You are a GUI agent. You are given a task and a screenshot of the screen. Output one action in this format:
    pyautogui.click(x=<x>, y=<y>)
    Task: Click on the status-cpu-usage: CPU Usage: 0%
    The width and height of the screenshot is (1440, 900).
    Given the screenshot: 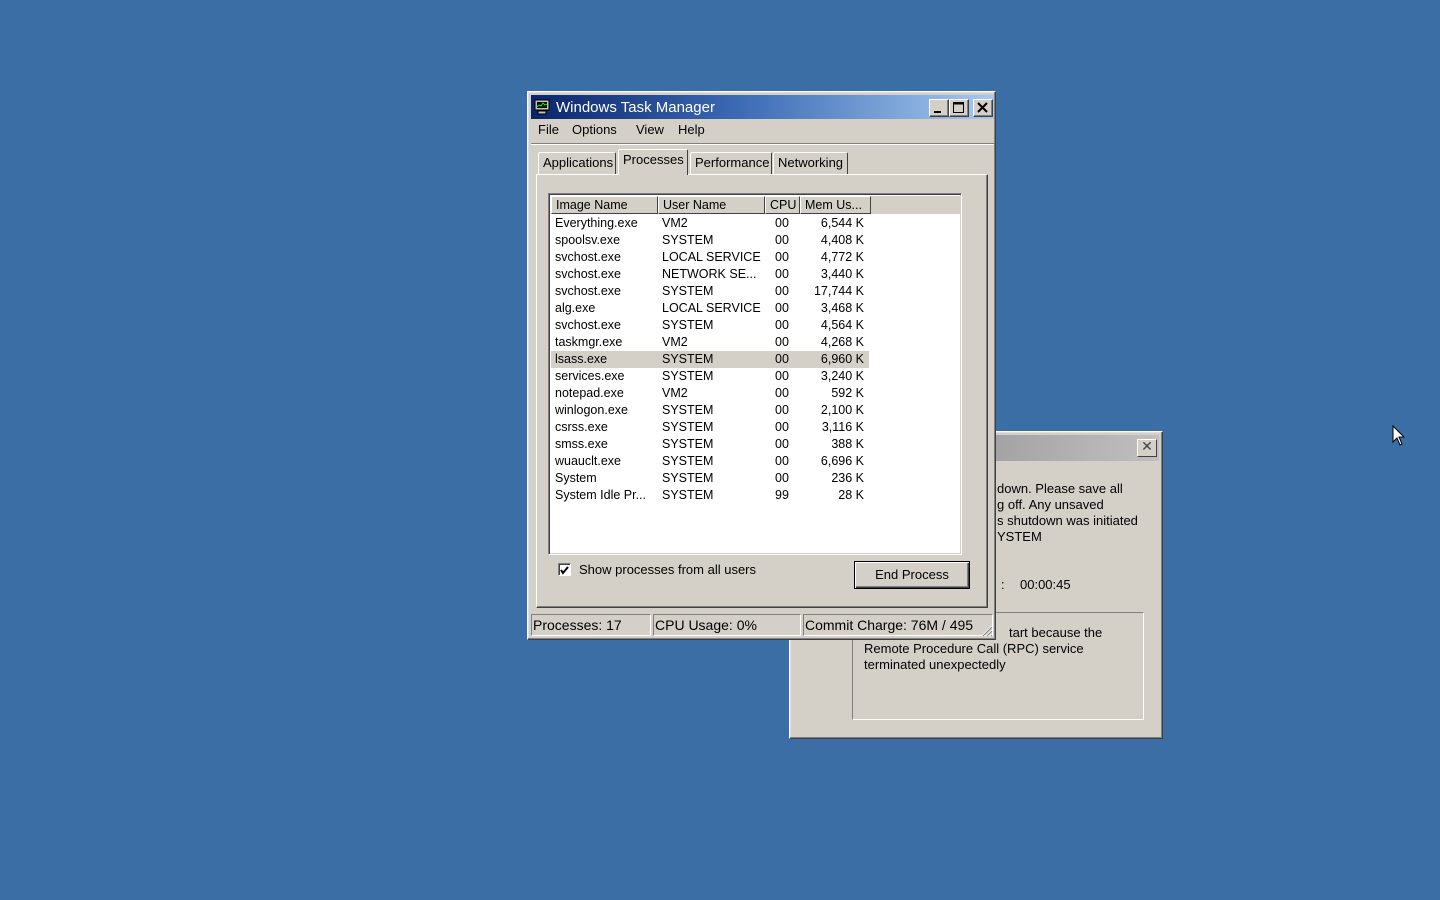 What is the action you would take?
    pyautogui.click(x=727, y=625)
    